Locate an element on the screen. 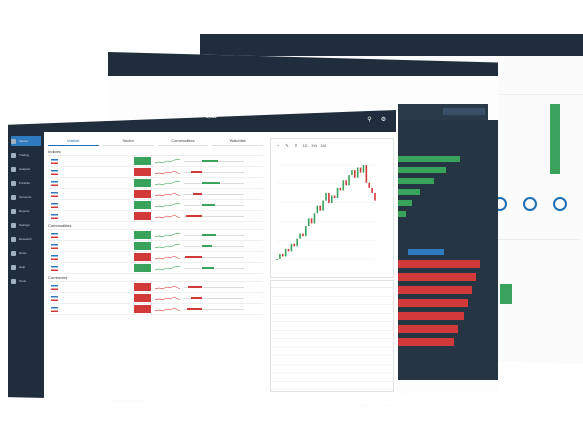 This screenshot has width=583, height=446. sidebar-item: Help is located at coordinates (26, 267).